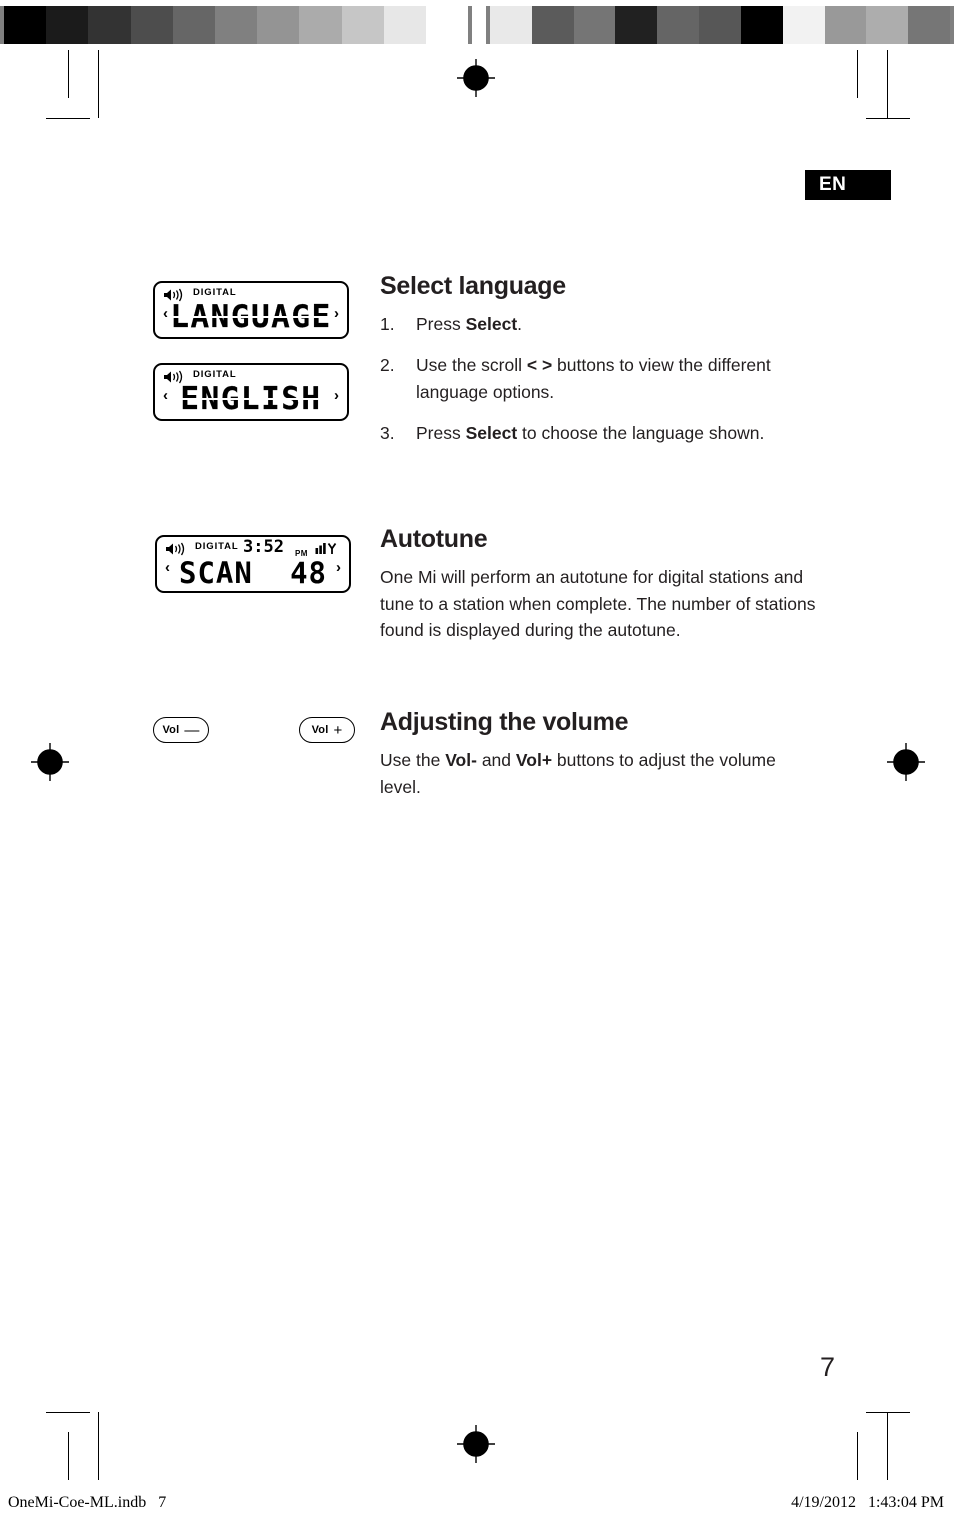 Image resolution: width=954 pixels, height=1526 pixels. What do you see at coordinates (496, 760) in the screenshot?
I see `volume-text-mid: and` at bounding box center [496, 760].